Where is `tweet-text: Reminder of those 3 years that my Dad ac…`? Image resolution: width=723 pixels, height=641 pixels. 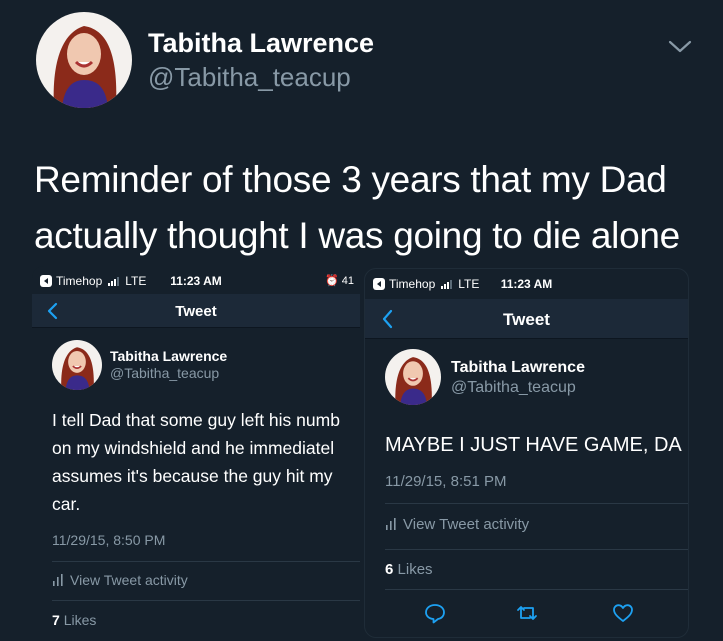 tweet-text: Reminder of those 3 years that my Dad ac… is located at coordinates (357, 207).